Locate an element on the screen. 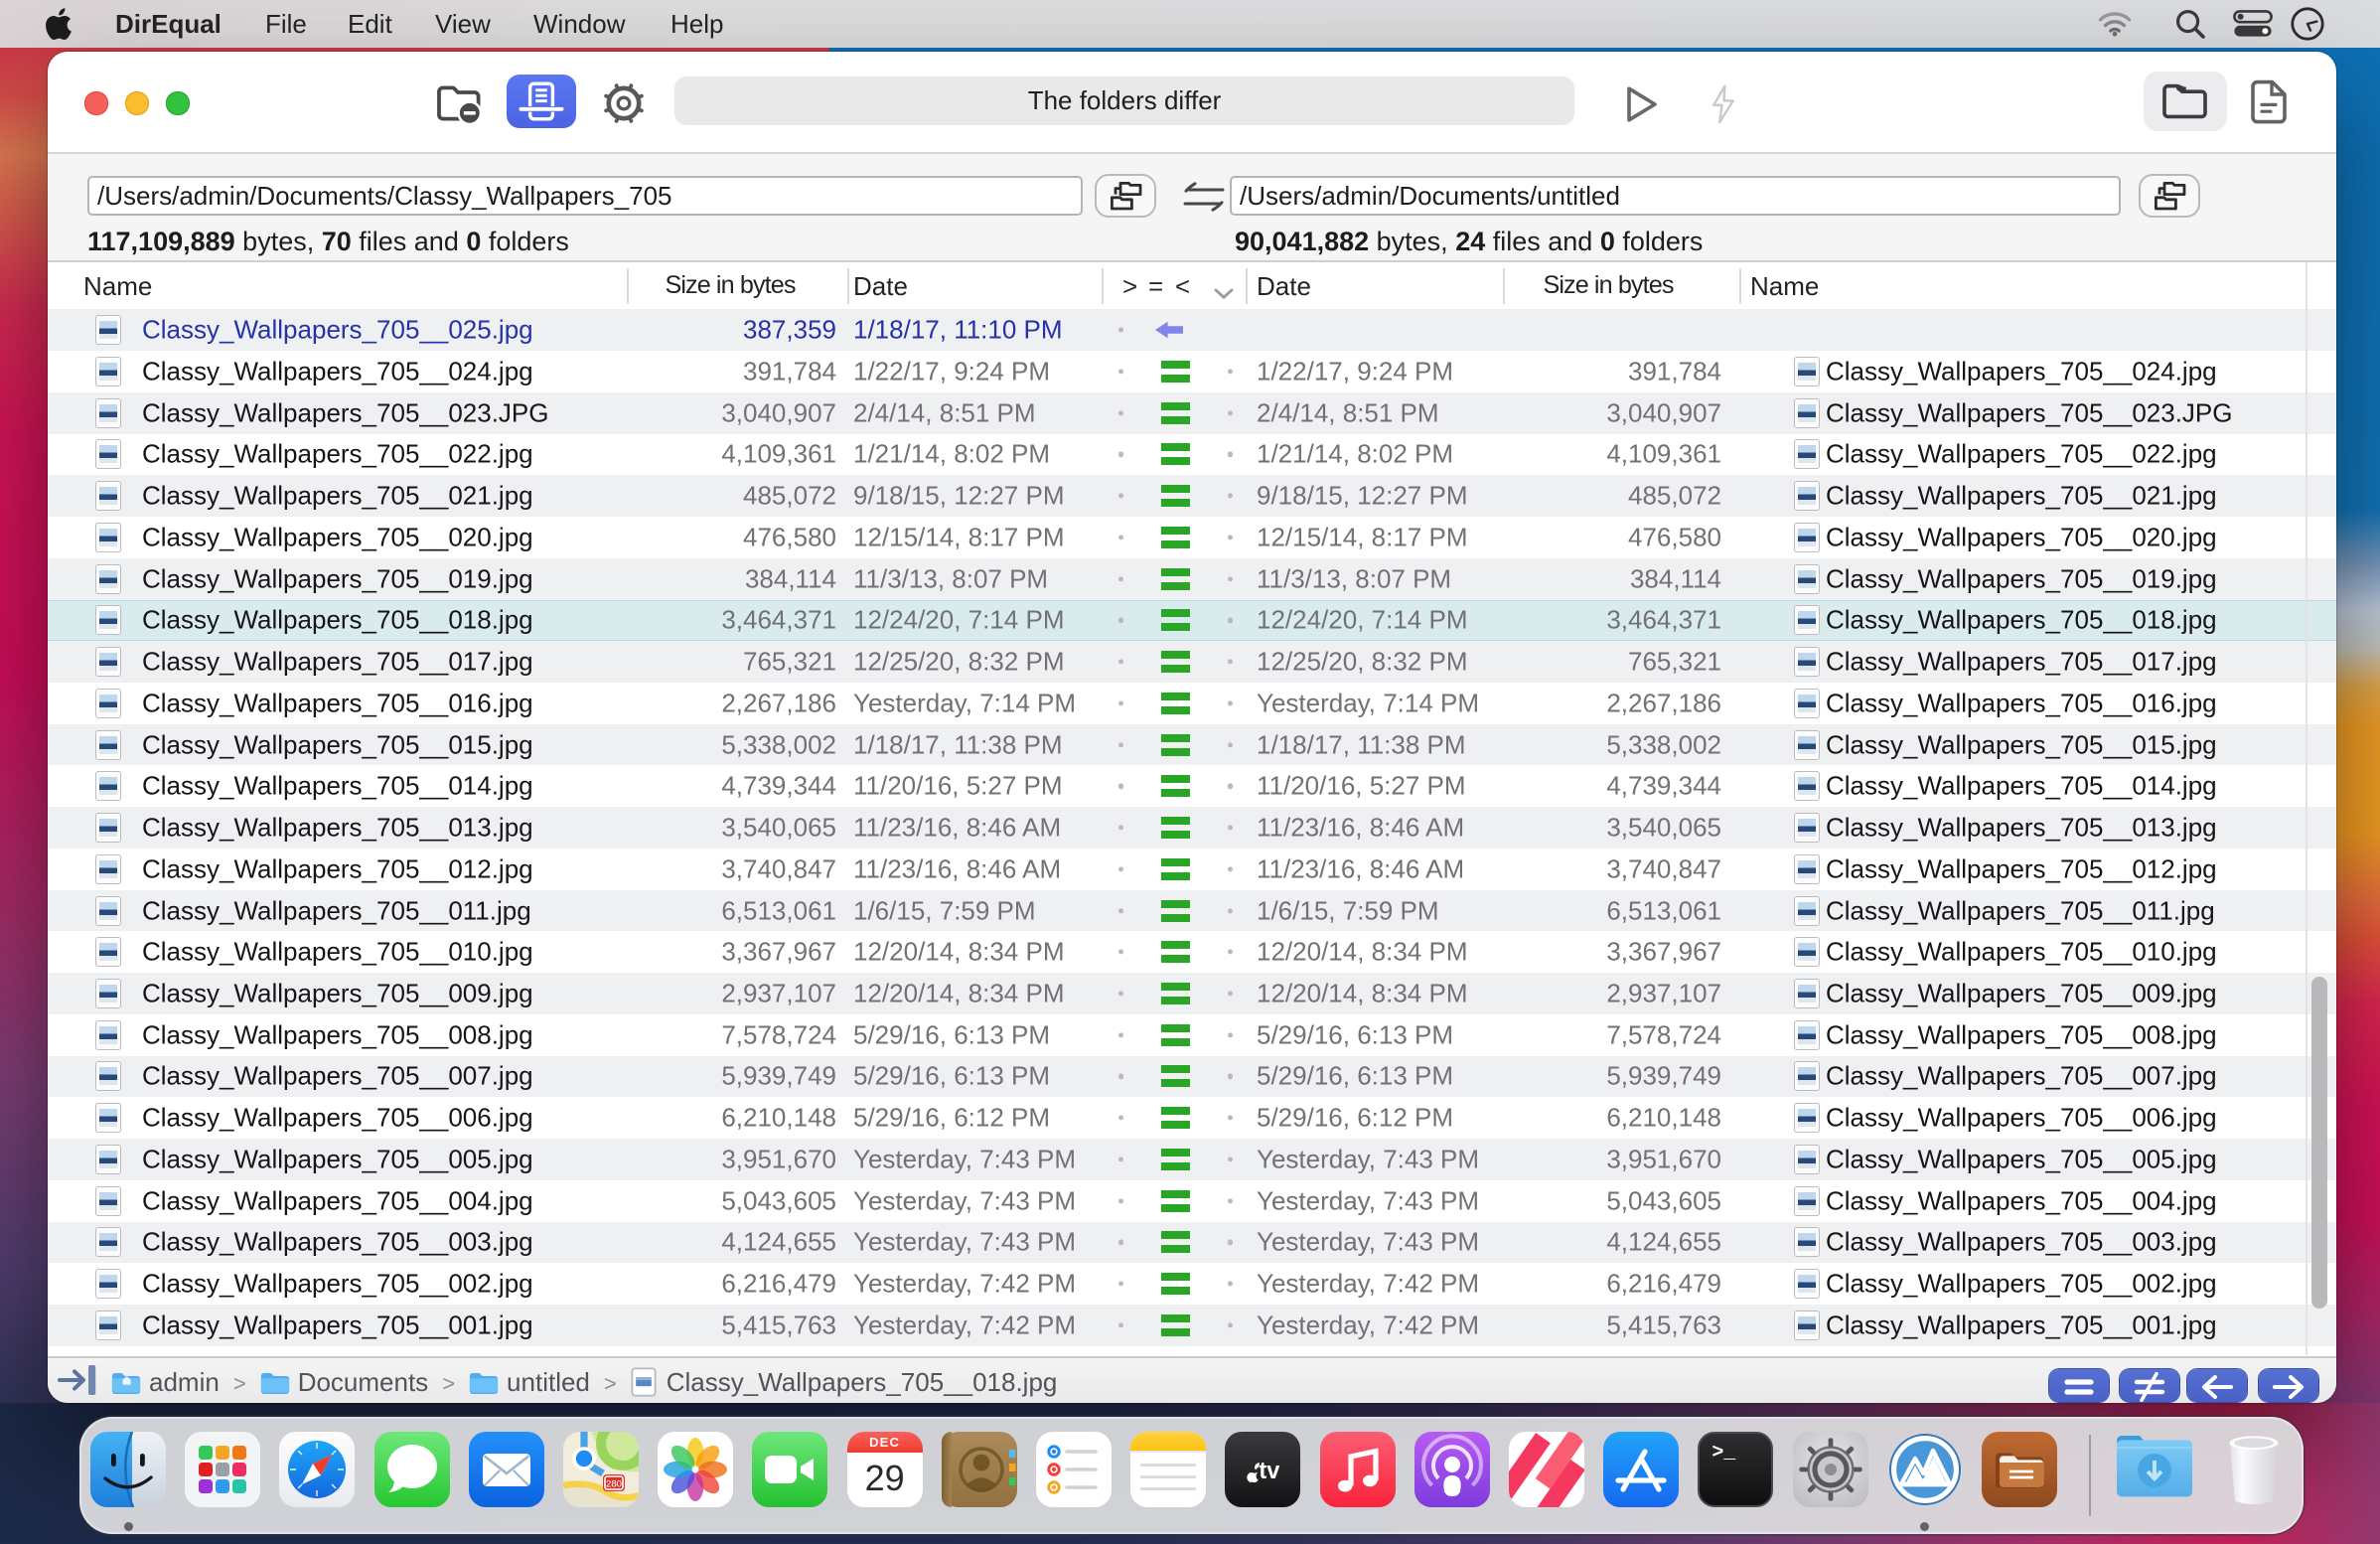 The image size is (2380, 1544). svg-text: 280 is located at coordinates (614, 1484).